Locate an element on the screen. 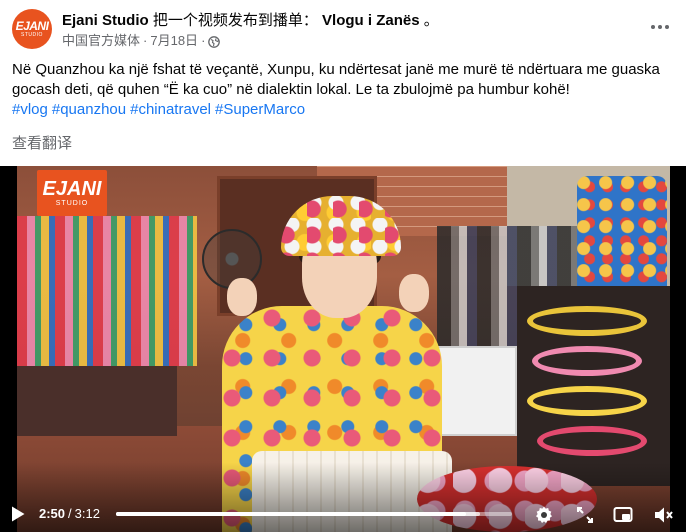 The height and width of the screenshot is (532, 686). settings-gear-icon is located at coordinates (544, 515).